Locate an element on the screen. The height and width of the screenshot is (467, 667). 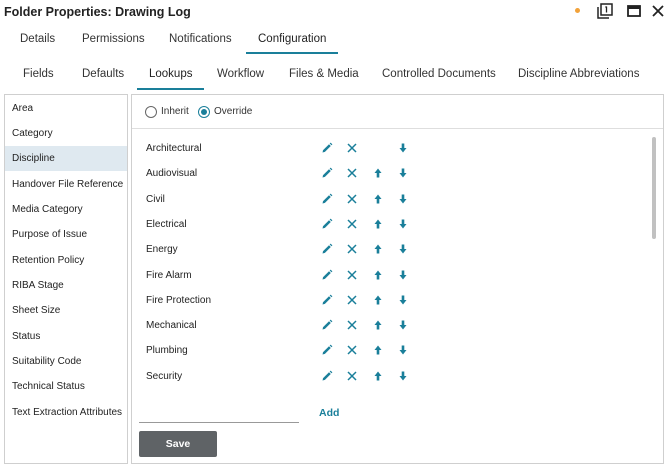
new-value-input is located at coordinates (219, 413).